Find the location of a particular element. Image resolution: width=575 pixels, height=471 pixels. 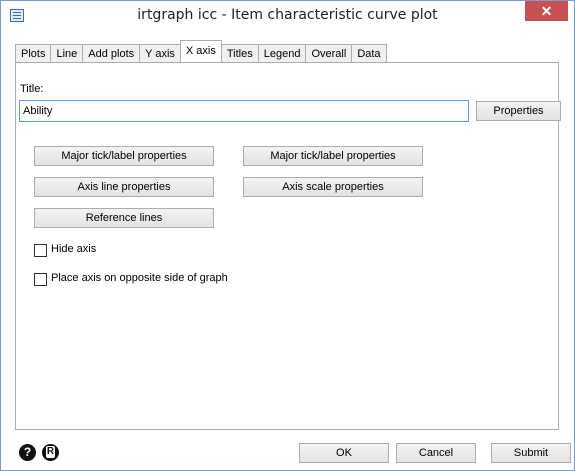

close-icon: ✕ is located at coordinates (546, 11).